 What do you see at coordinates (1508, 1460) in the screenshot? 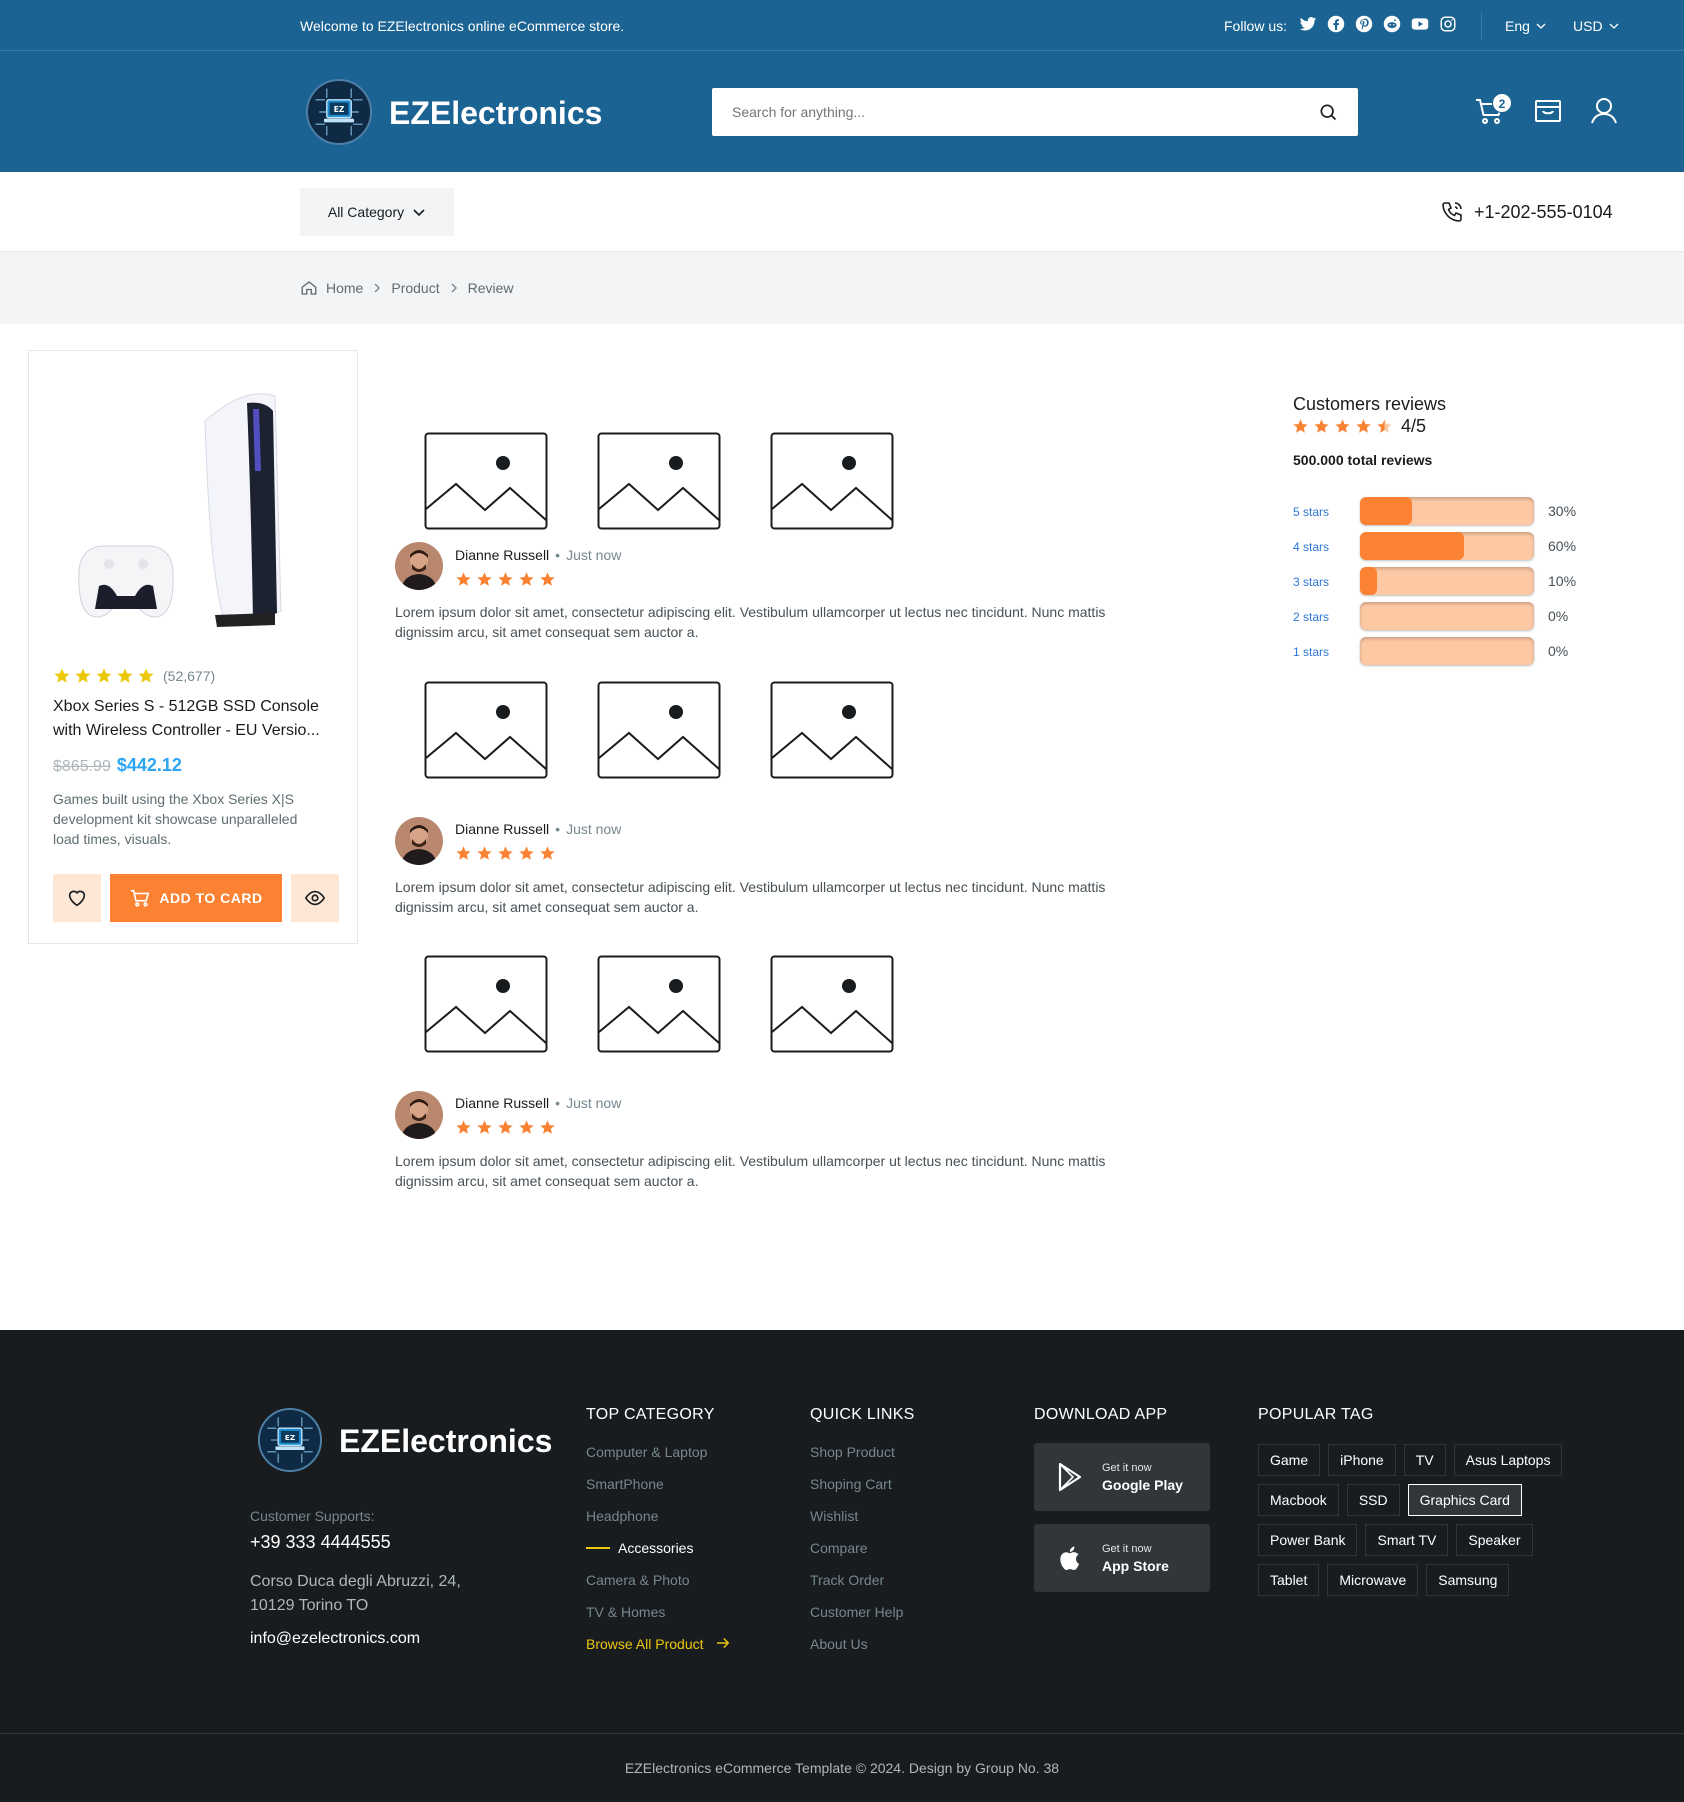
I see `popular-tag: Asus Laptops` at bounding box center [1508, 1460].